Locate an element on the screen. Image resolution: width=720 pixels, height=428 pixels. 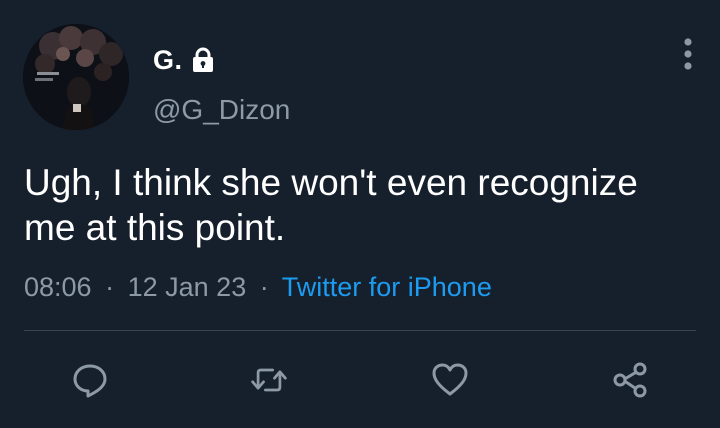
like-button is located at coordinates (450, 380).